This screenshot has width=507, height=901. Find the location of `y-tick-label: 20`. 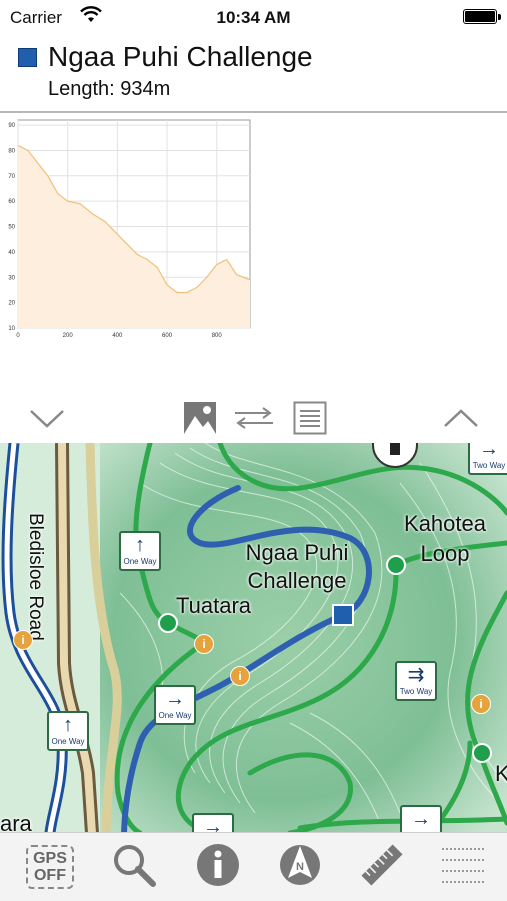

y-tick-label: 20 is located at coordinates (11, 304).